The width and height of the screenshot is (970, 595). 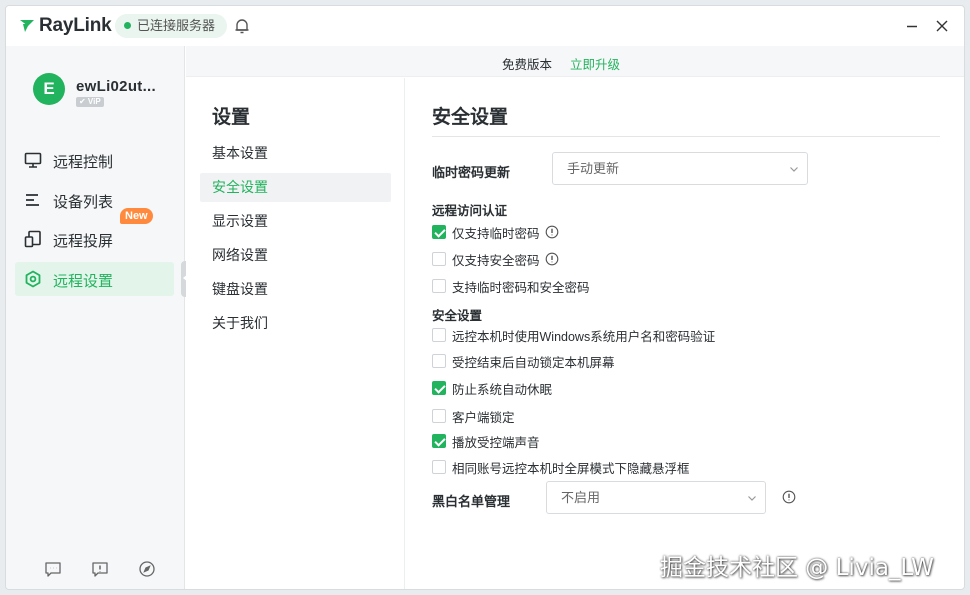 I want to click on option-auto-lock: 受控结束后自动锁定本机屏幕, so click(x=523, y=361).